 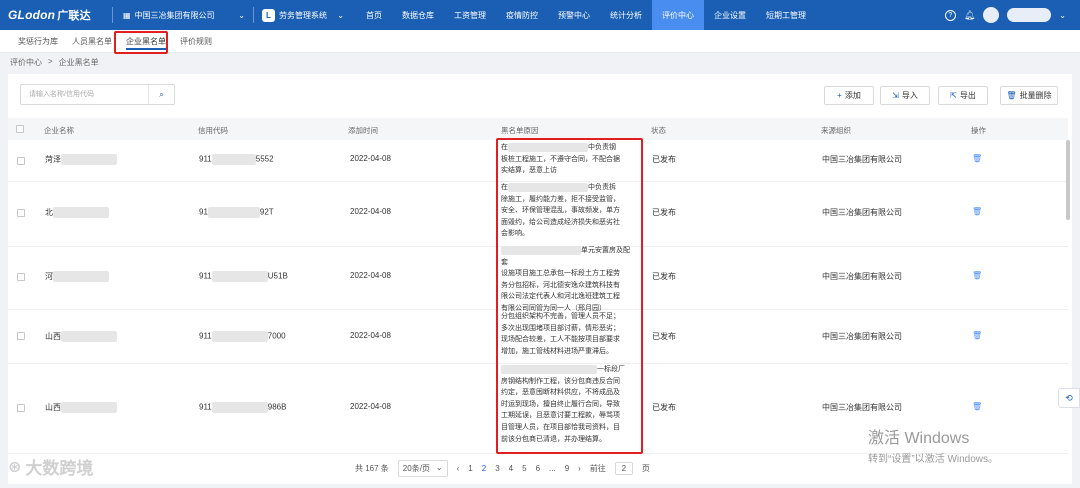 What do you see at coordinates (59, 130) in the screenshot?
I see `col-name: 企业名称` at bounding box center [59, 130].